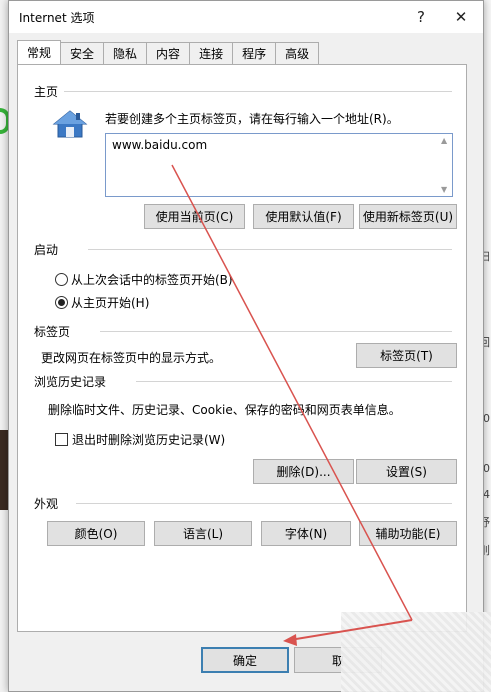 The height and width of the screenshot is (692, 491). I want to click on dialog-title: Internet 选项, so click(57, 17).